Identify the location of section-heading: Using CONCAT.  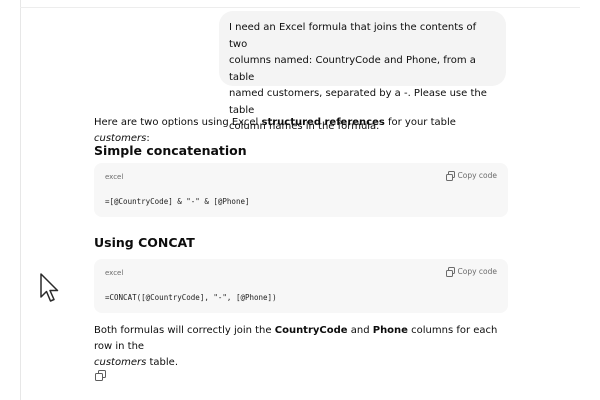
(144, 242).